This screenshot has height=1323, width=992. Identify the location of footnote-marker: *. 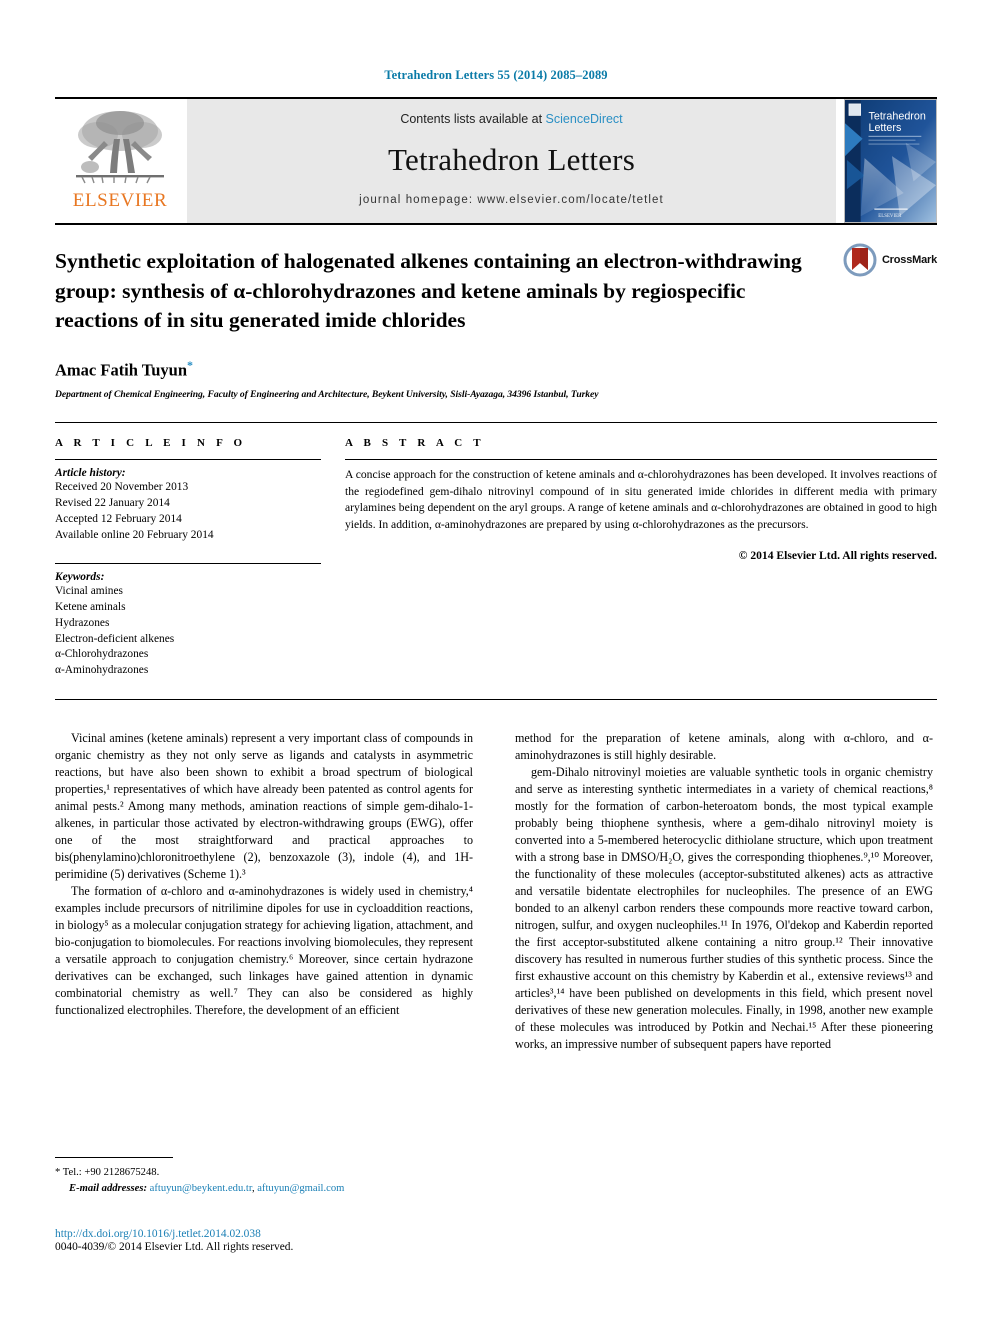
(58, 1172).